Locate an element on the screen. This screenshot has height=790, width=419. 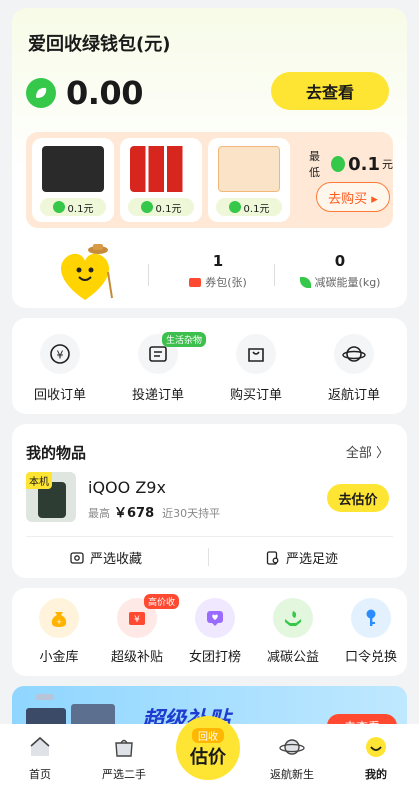
my-items-title: 我的物品 is located at coordinates (56, 453).